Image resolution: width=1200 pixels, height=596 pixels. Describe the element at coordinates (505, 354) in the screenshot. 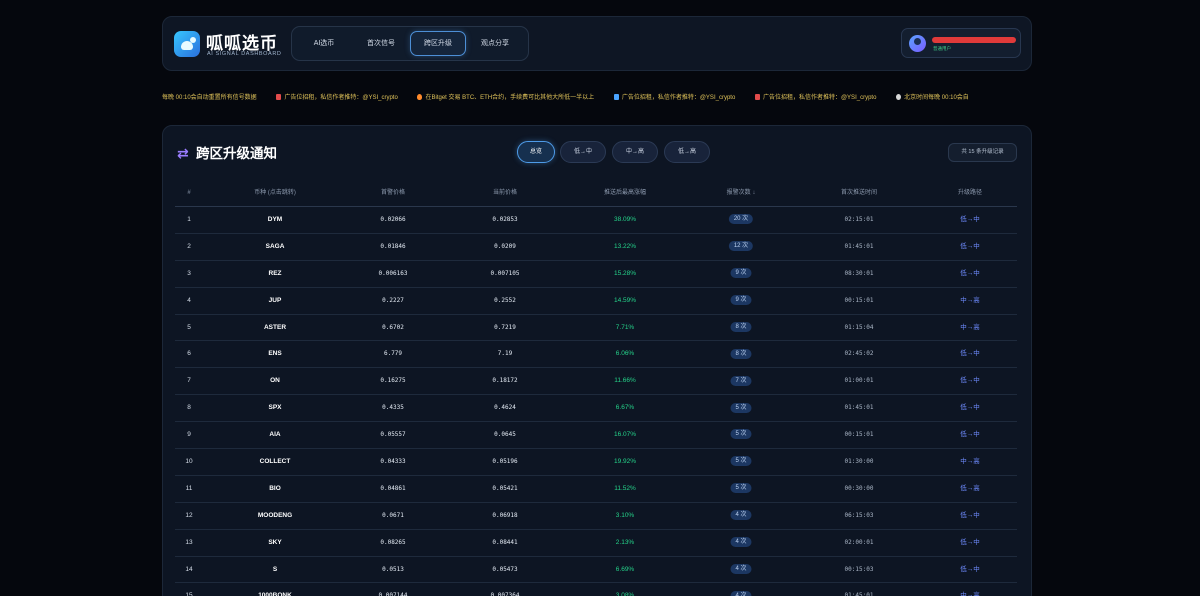

I see `current-price: 7.19` at that location.